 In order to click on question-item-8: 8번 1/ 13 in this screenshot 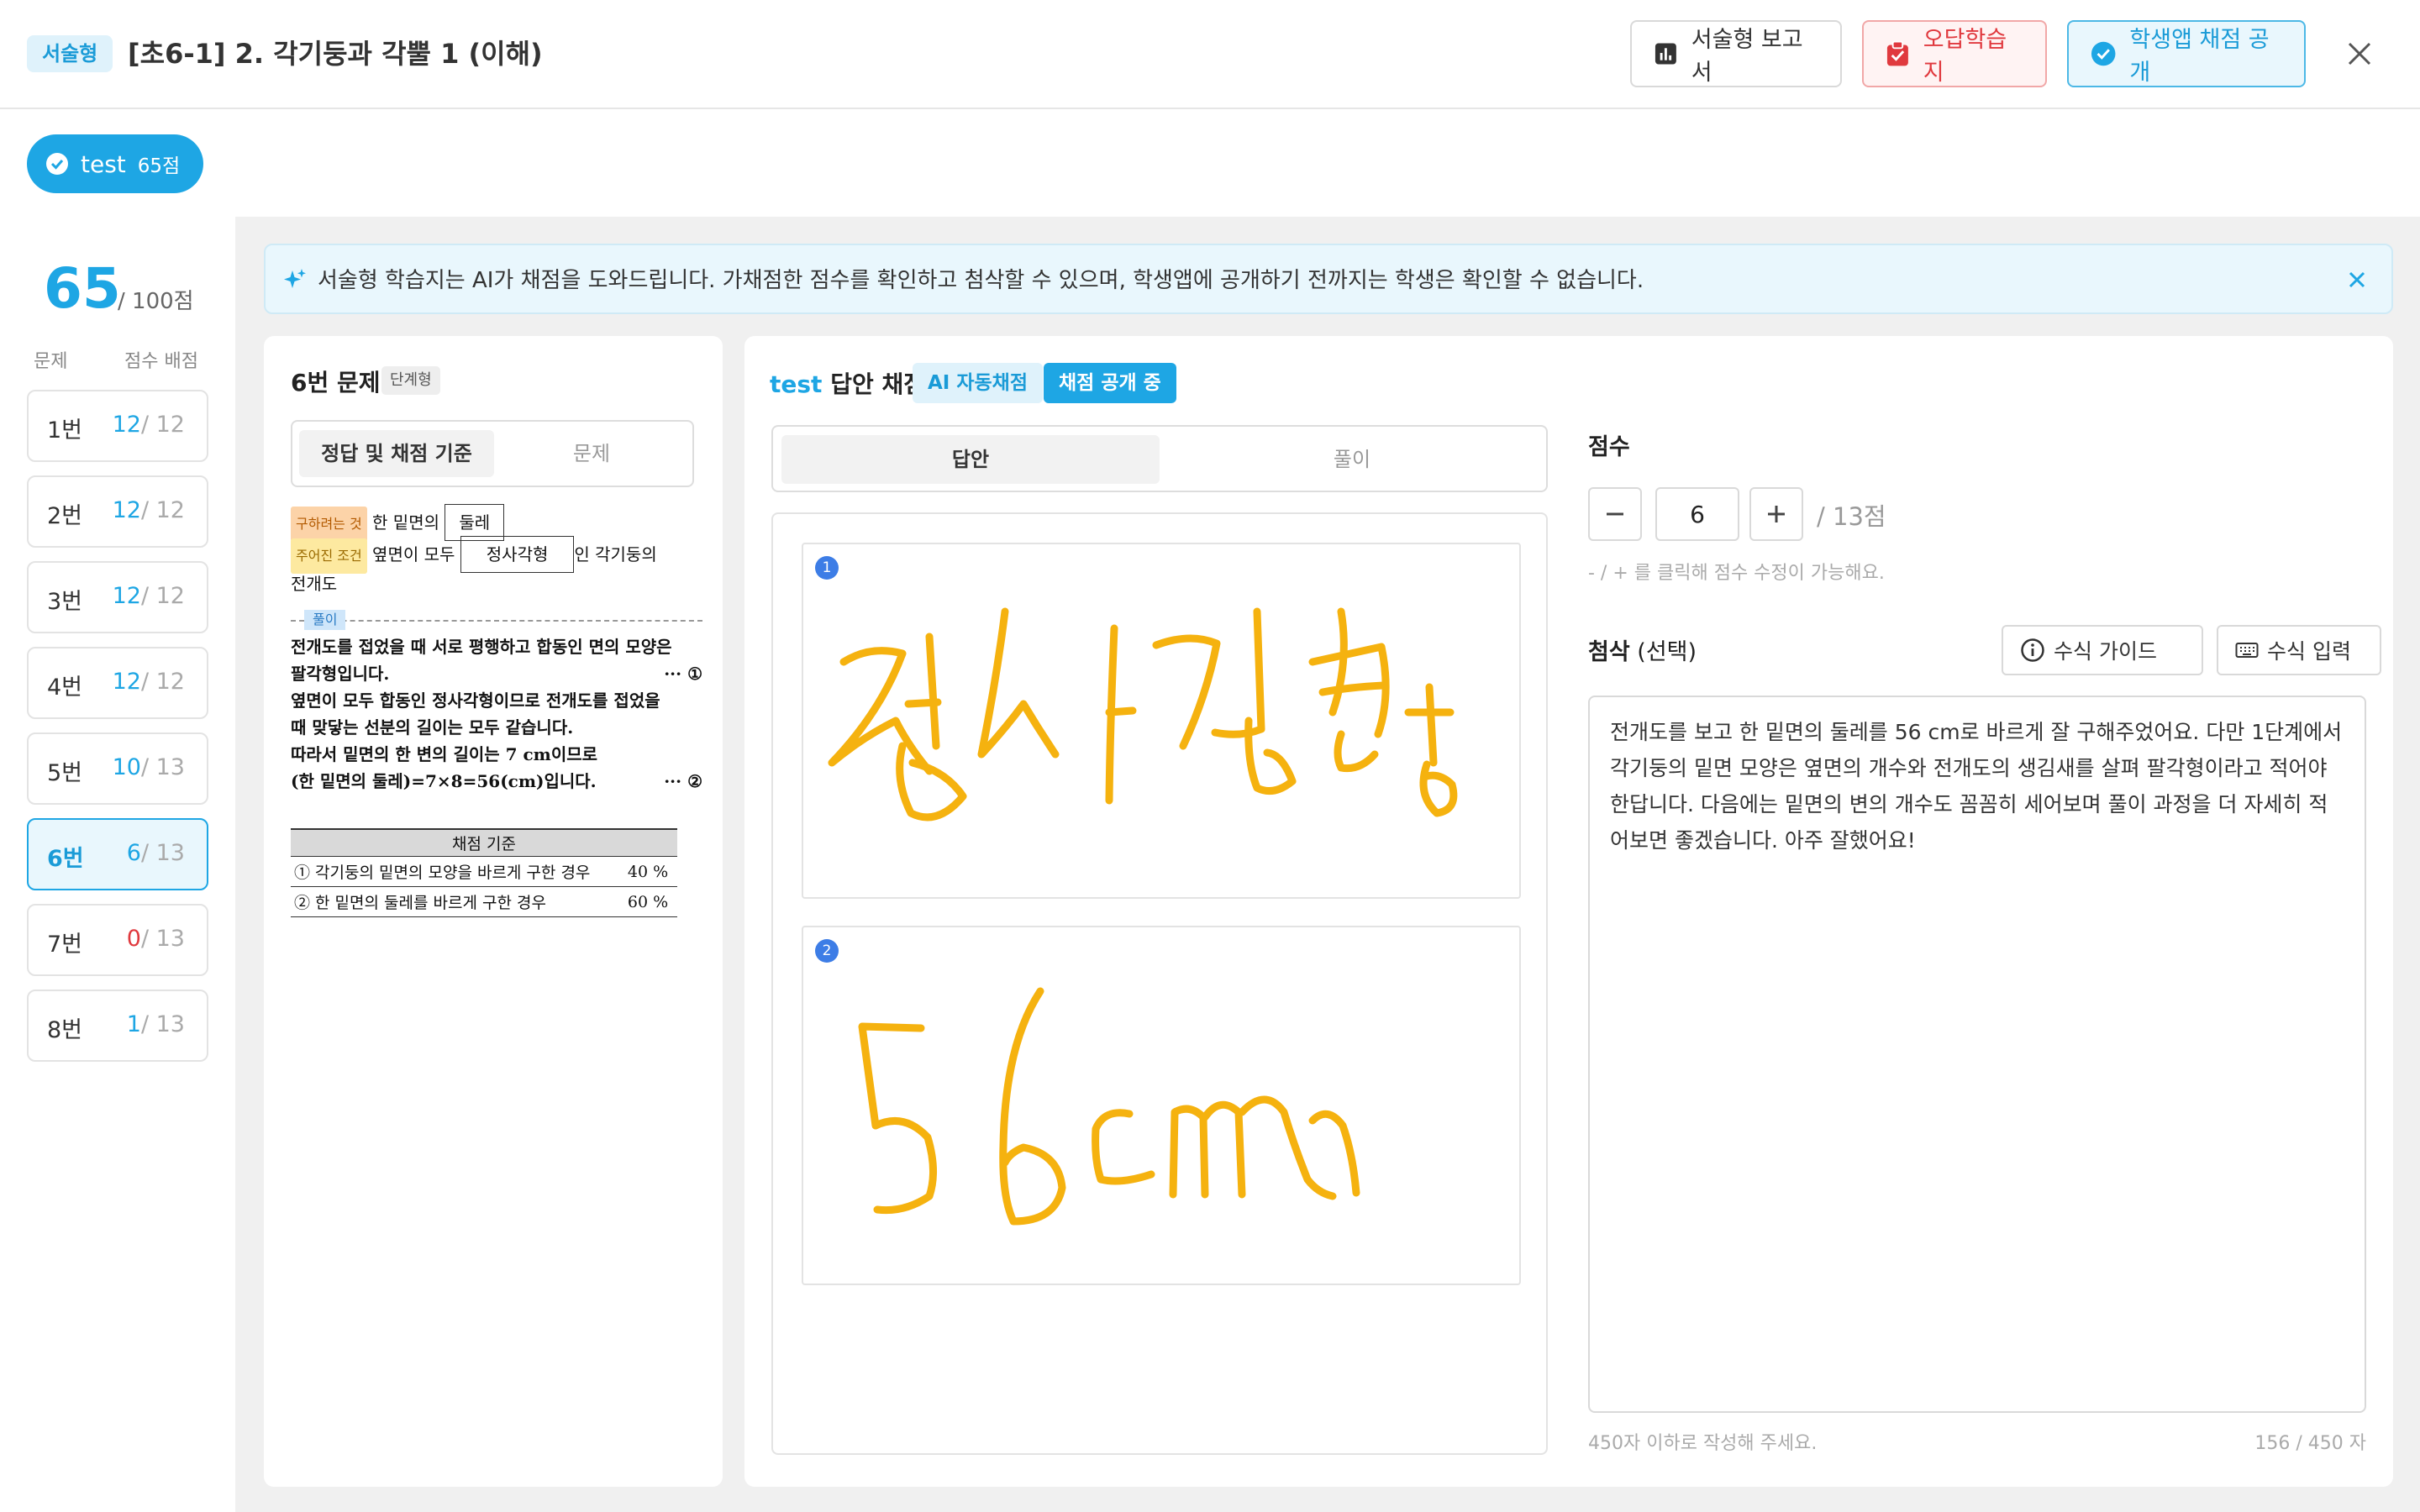, I will do `click(117, 1026)`.